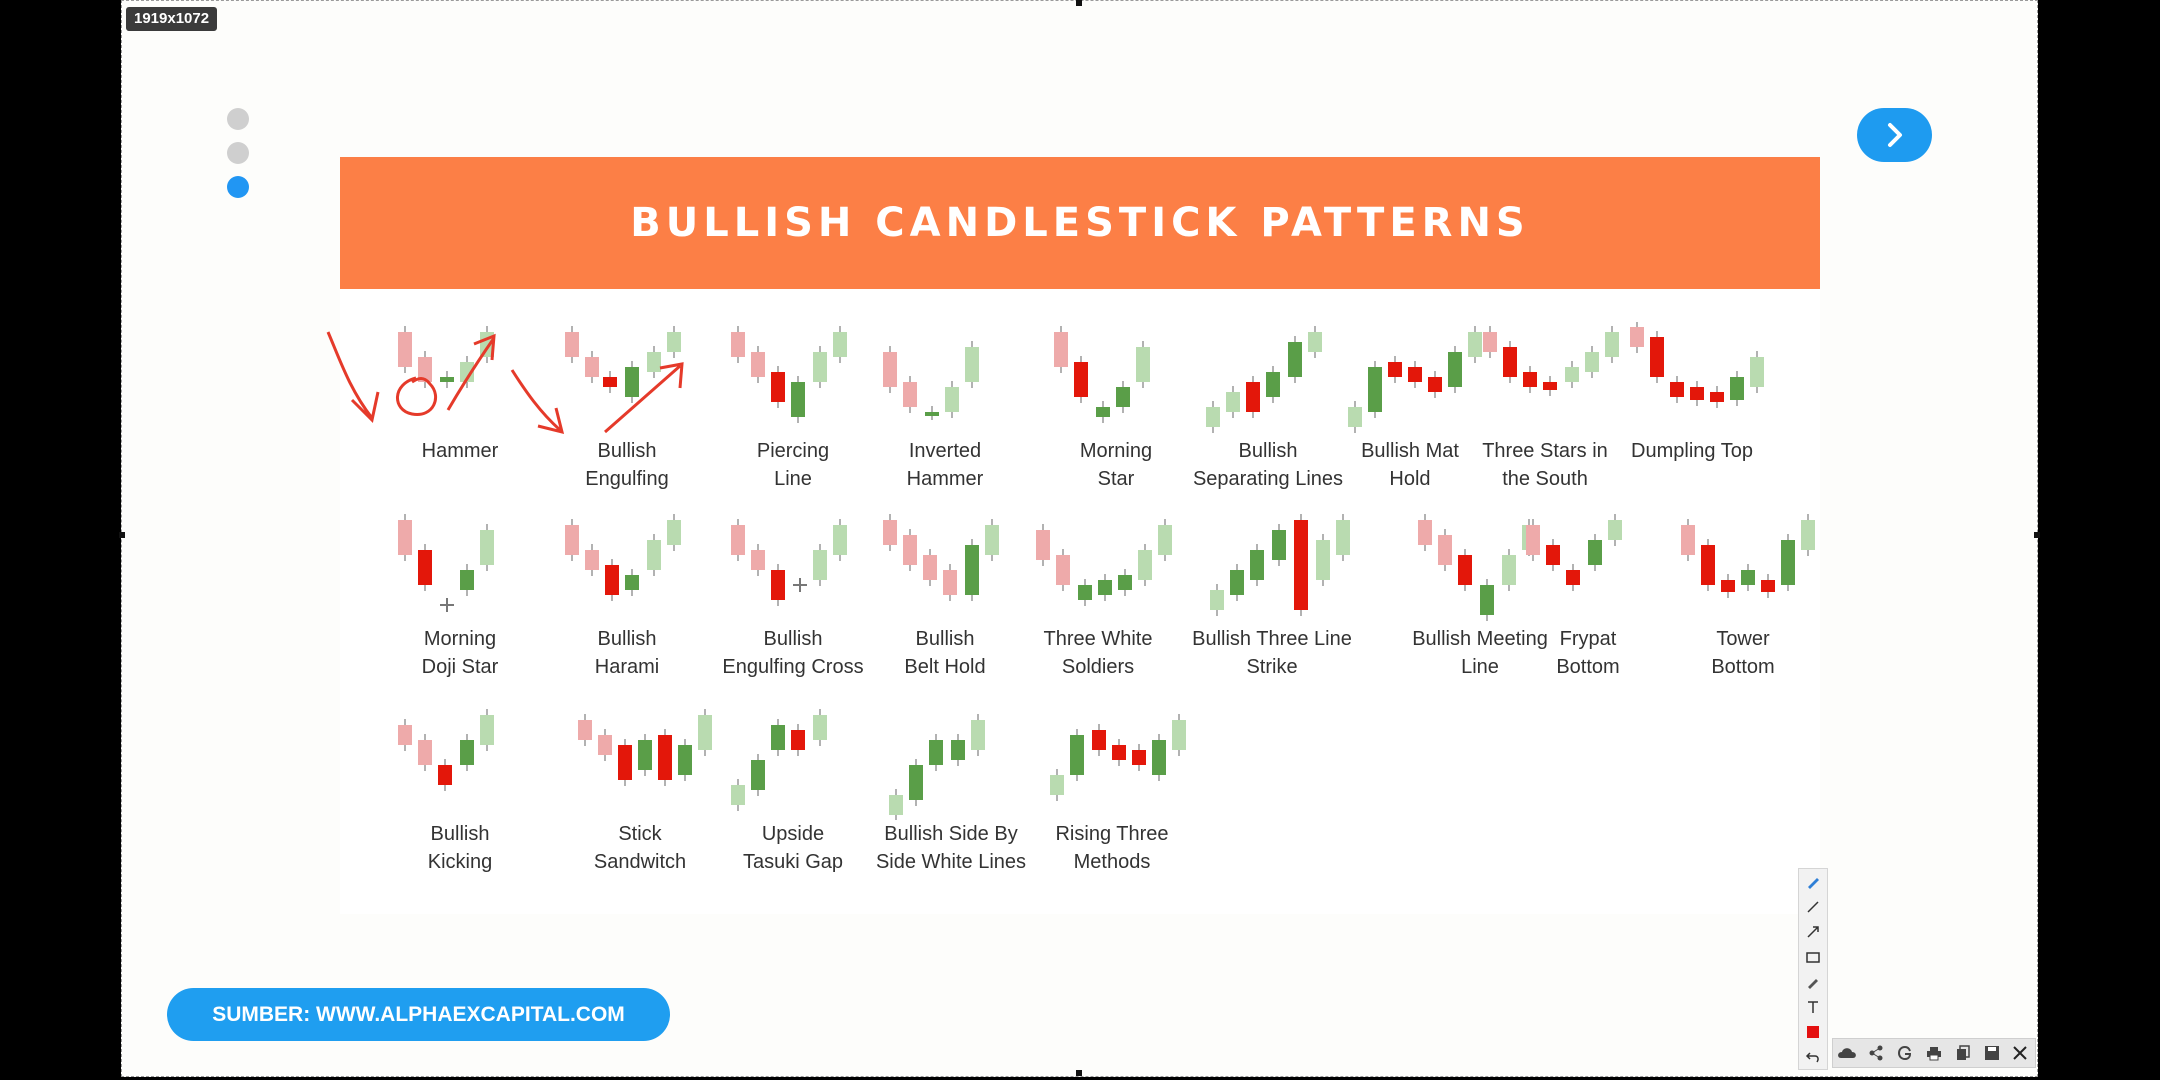 The width and height of the screenshot is (2160, 1080). What do you see at coordinates (1813, 881) in the screenshot?
I see `pen-icon` at bounding box center [1813, 881].